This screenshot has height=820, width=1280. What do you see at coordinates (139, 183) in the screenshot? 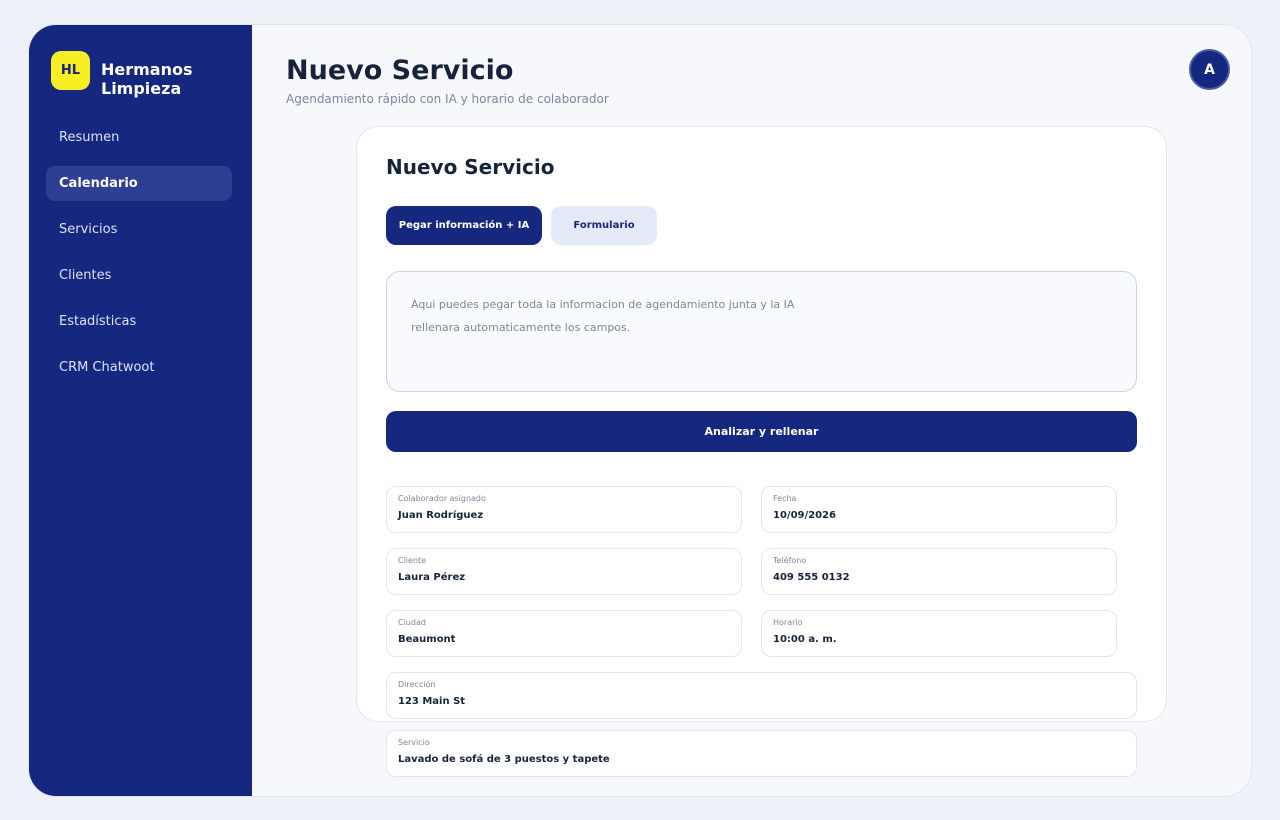
I see `sidebar-item-calendario: Calendario` at bounding box center [139, 183].